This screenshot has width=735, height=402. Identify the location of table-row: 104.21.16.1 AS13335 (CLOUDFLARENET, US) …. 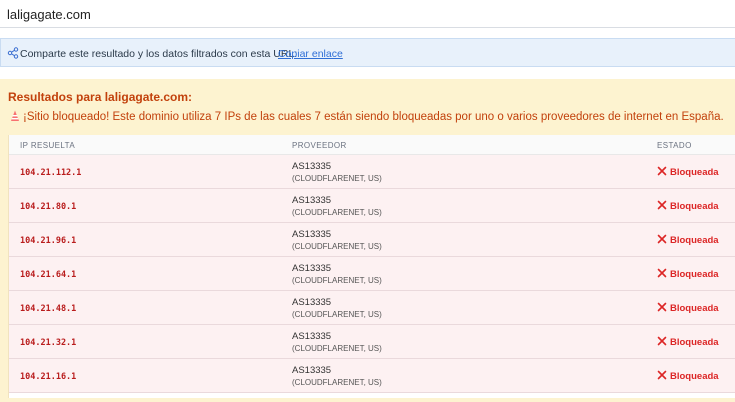
(372, 376).